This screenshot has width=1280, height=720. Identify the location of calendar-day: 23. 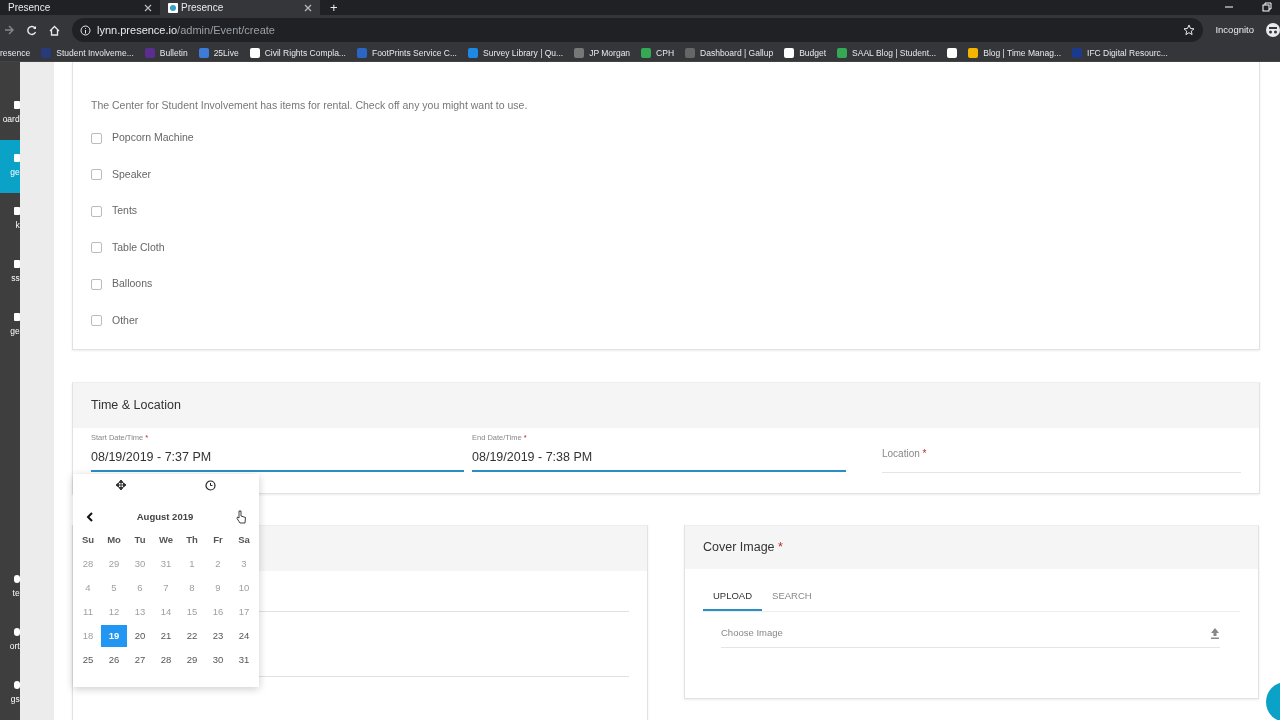
(218, 636).